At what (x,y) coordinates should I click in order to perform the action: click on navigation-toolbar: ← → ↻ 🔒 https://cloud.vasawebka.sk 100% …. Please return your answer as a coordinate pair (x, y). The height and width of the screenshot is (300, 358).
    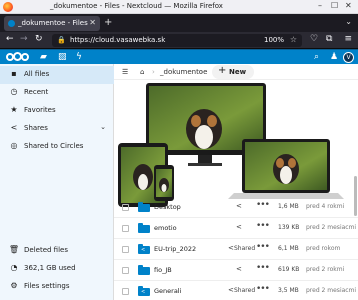
    Looking at the image, I should click on (179, 40).